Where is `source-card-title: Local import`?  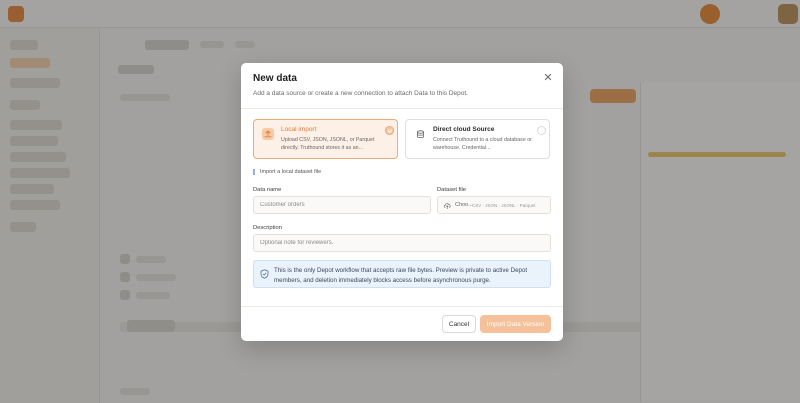 source-card-title: Local import is located at coordinates (299, 129).